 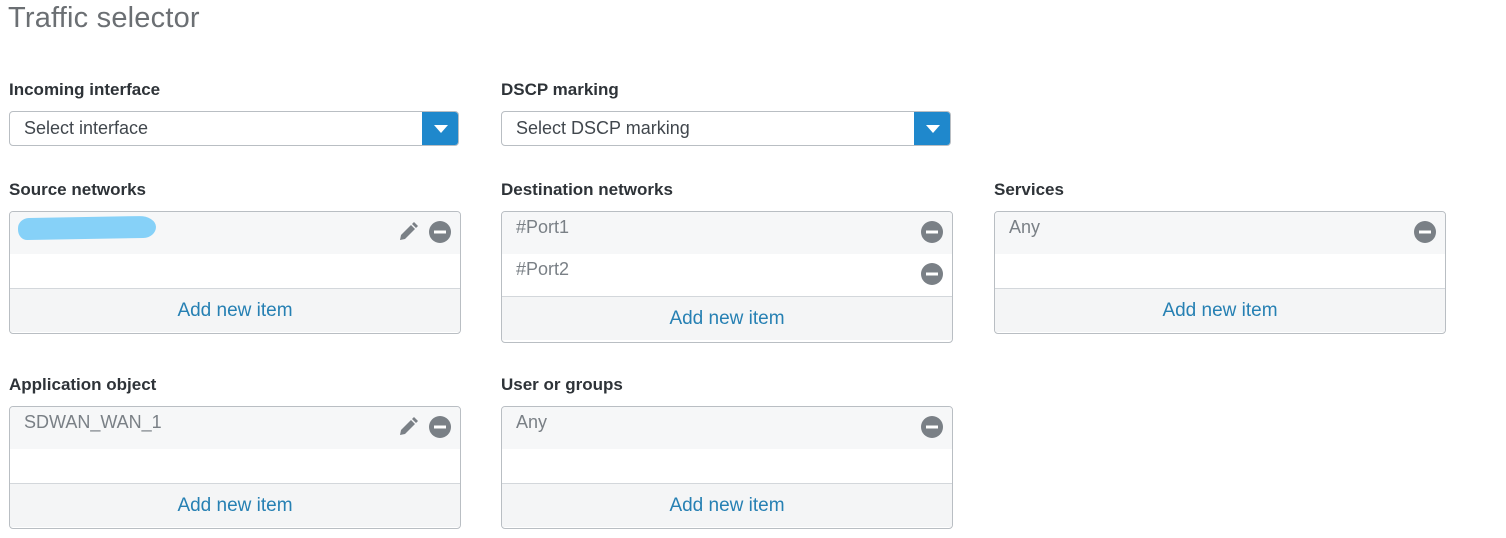 I want to click on redacted-value, so click(x=87, y=228).